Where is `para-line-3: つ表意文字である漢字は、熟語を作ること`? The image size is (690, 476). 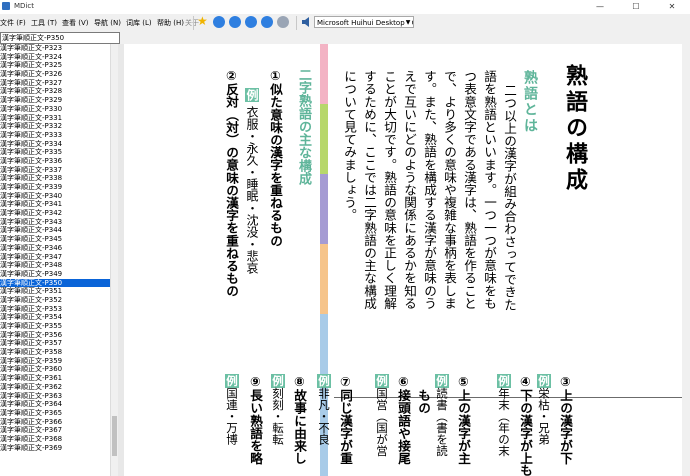
para-line-3: つ表意文字である漢字は、熟語を作ること is located at coordinates (469, 190).